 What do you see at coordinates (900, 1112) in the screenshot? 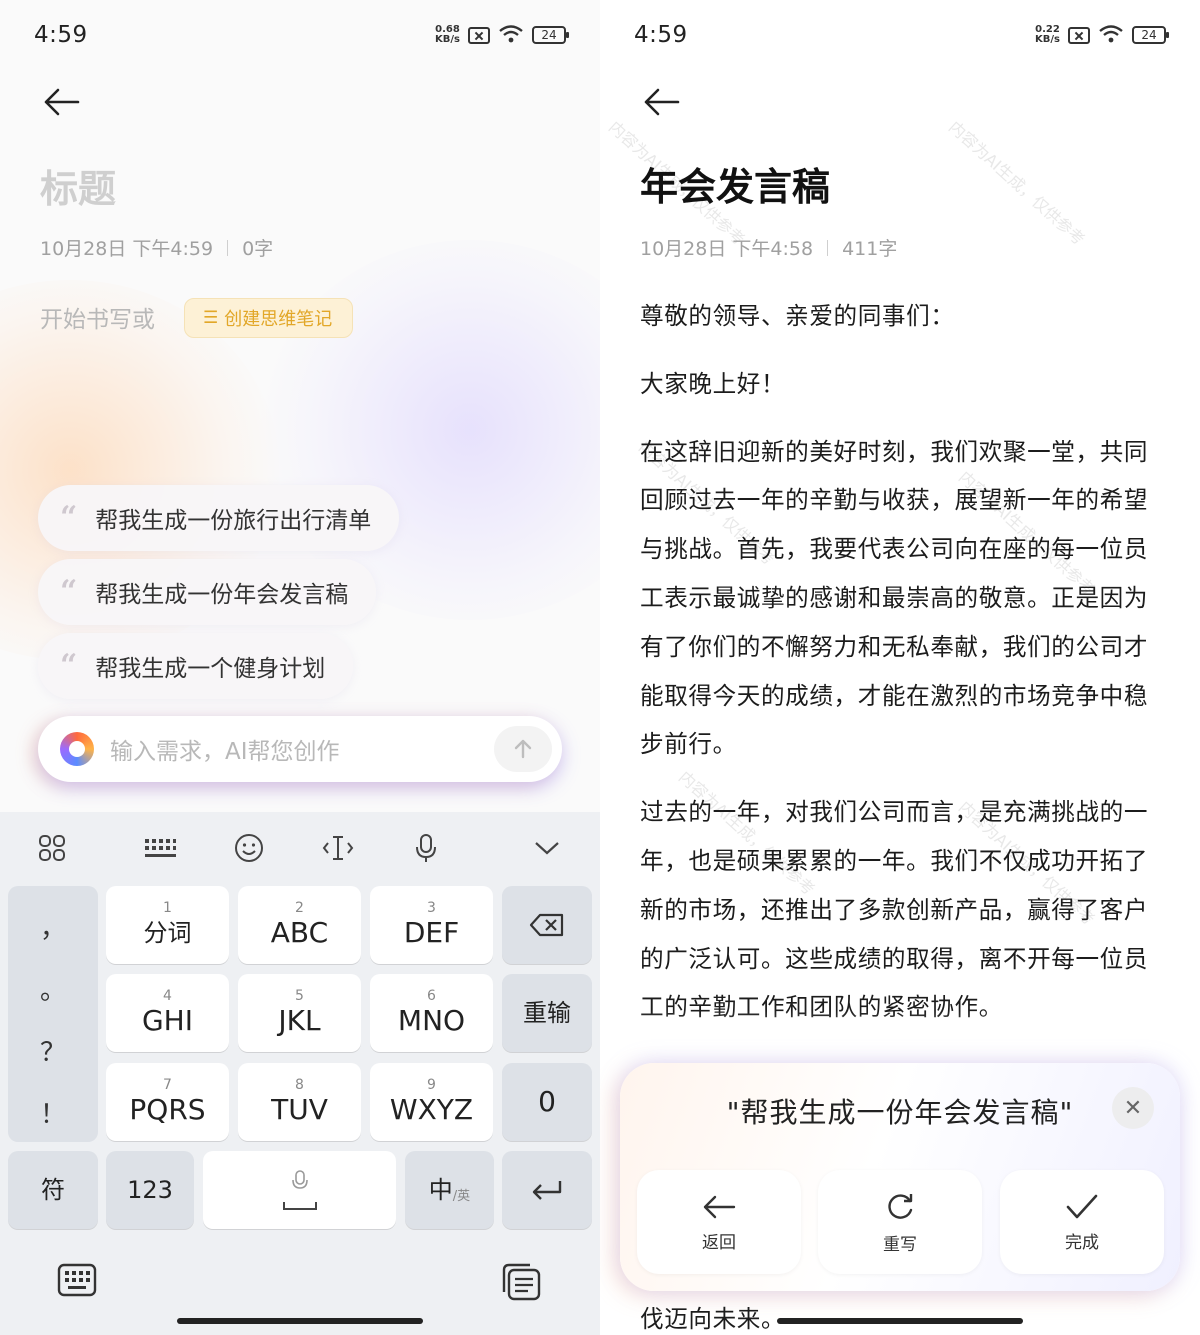
I see `ai-prompt-text: "帮我生成一份年会发言稿"` at bounding box center [900, 1112].